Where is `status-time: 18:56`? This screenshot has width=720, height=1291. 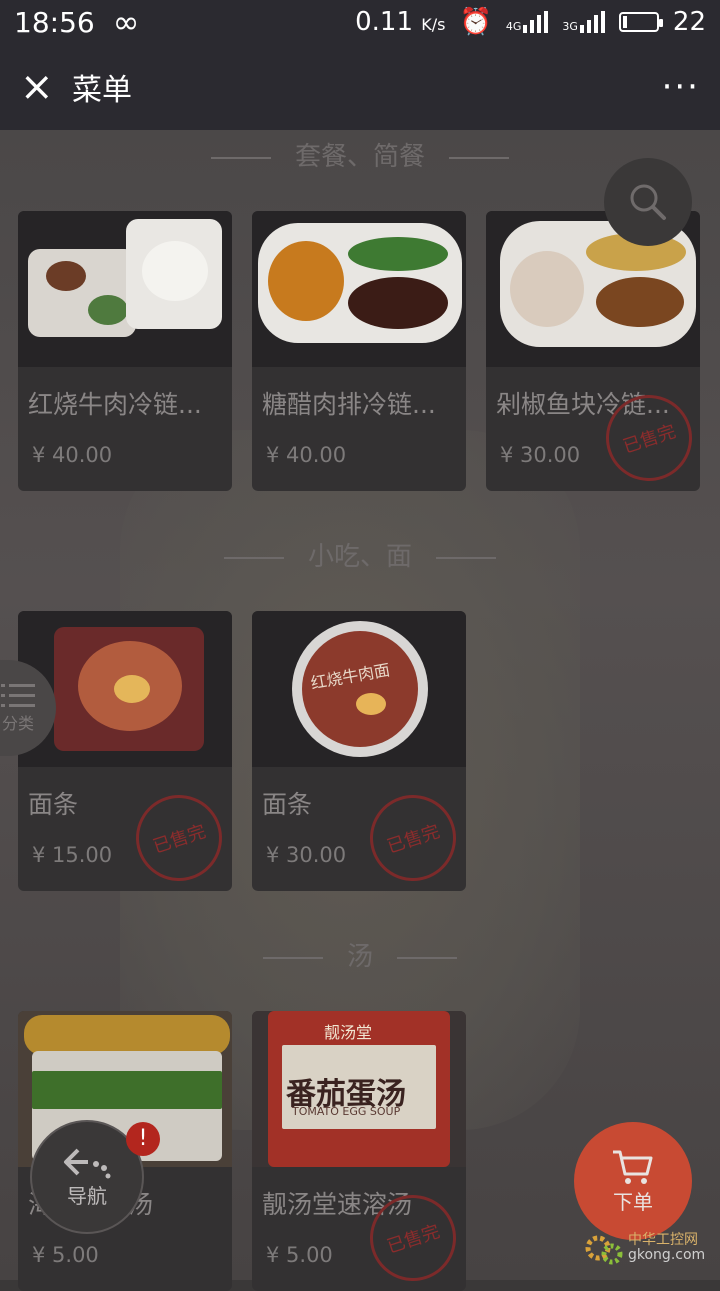 status-time: 18:56 is located at coordinates (54, 22).